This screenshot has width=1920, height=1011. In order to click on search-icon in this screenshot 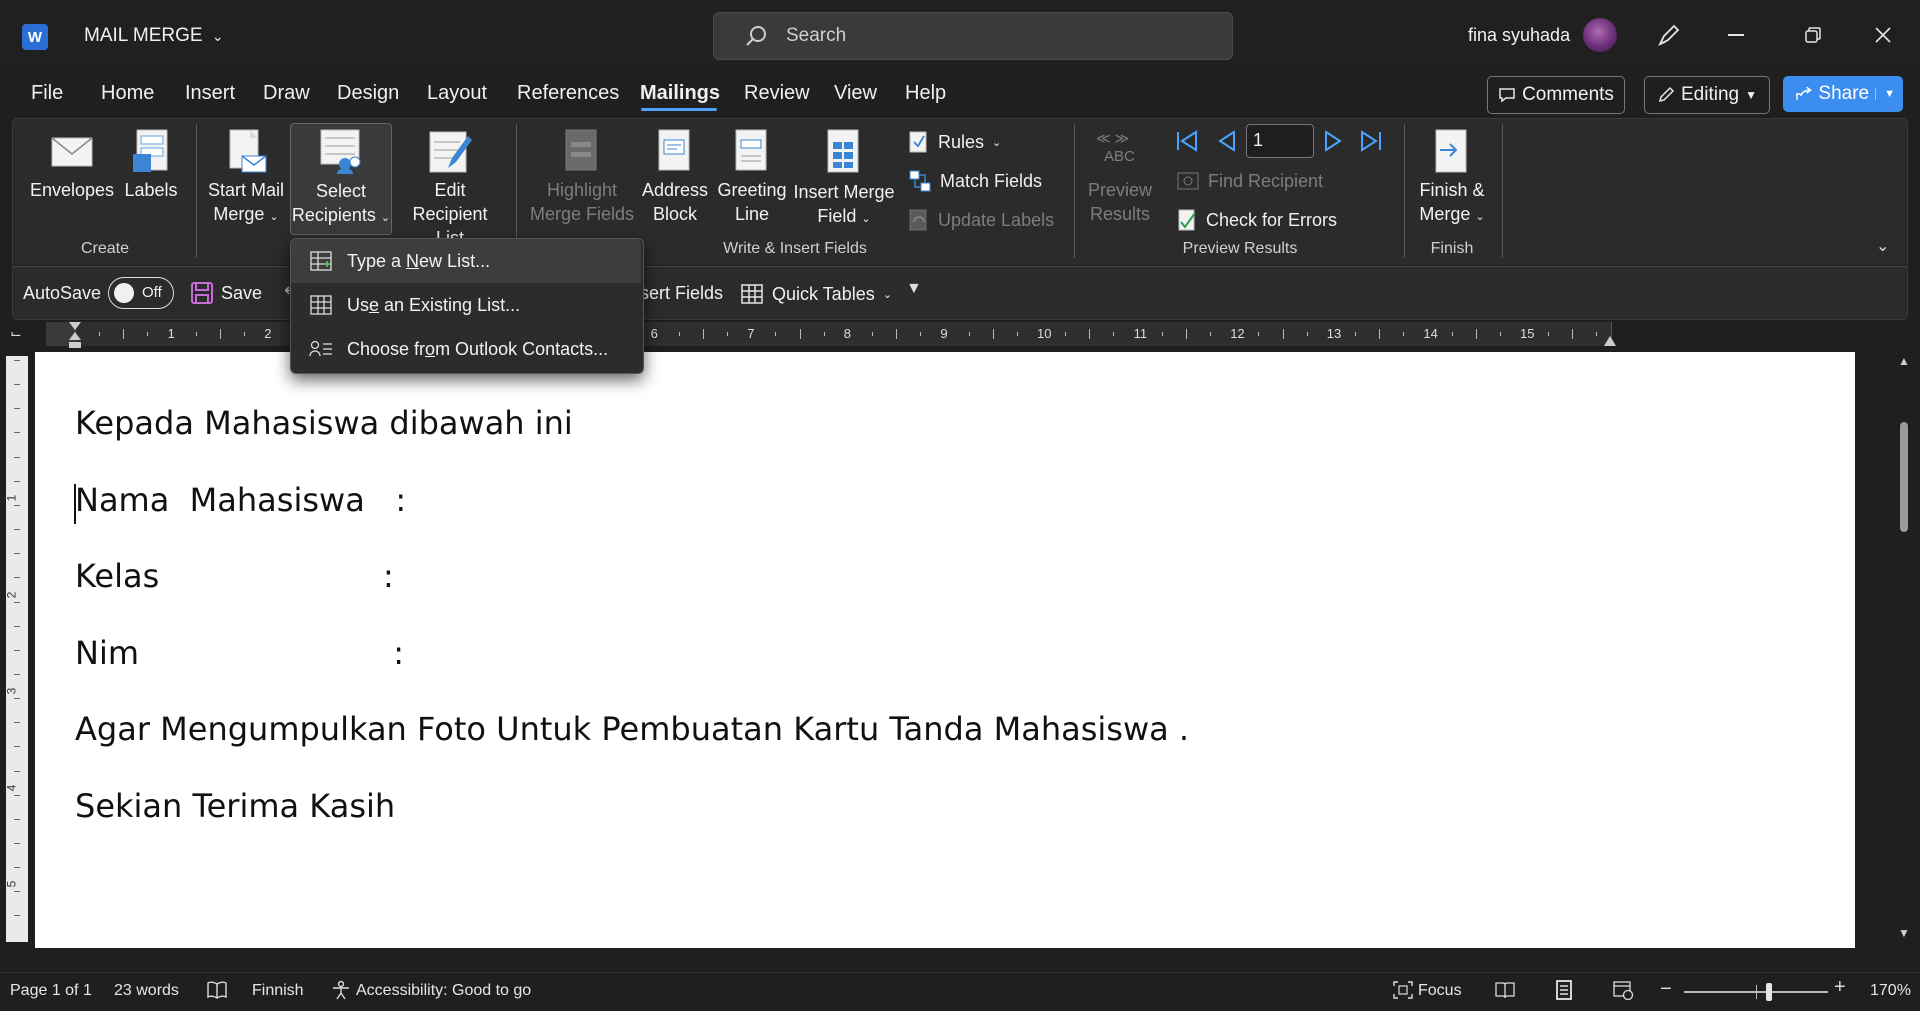, I will do `click(756, 36)`.